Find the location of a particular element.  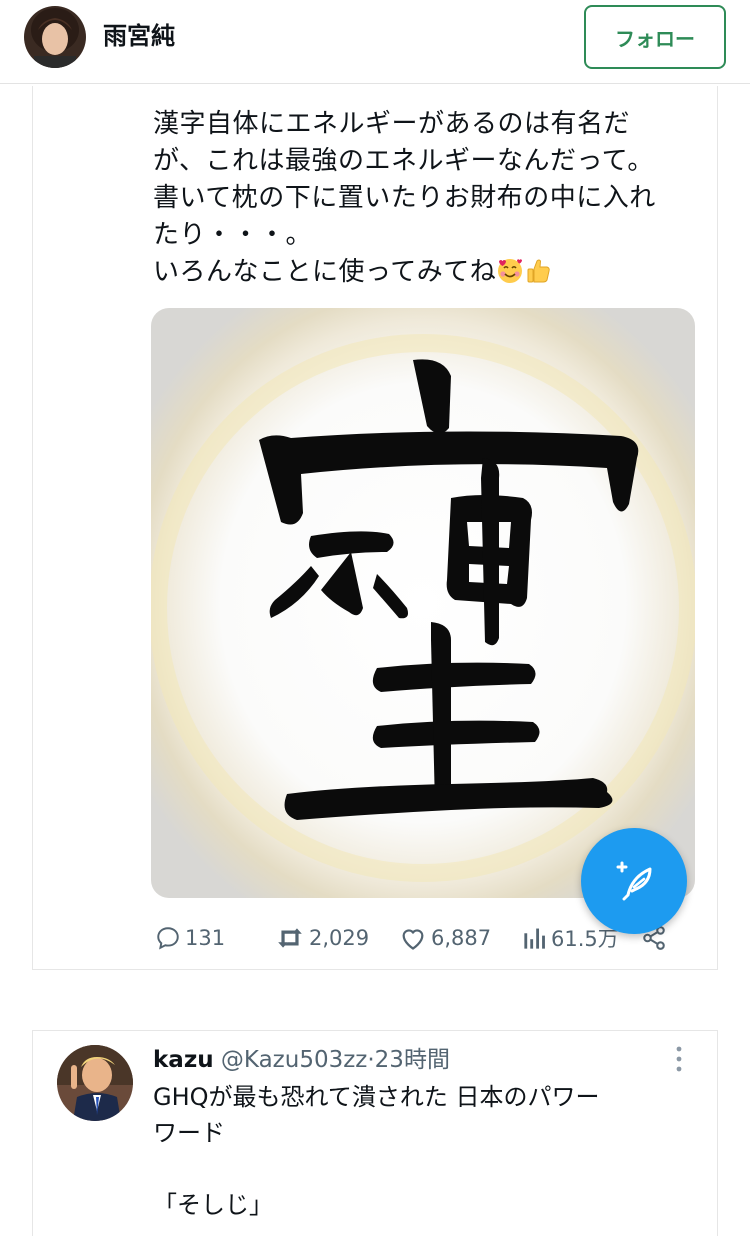

views-icon is located at coordinates (534, 938).